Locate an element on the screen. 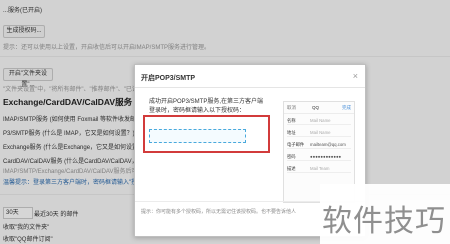 The height and width of the screenshot is (244, 450). mock-title: QQ is located at coordinates (316, 107).